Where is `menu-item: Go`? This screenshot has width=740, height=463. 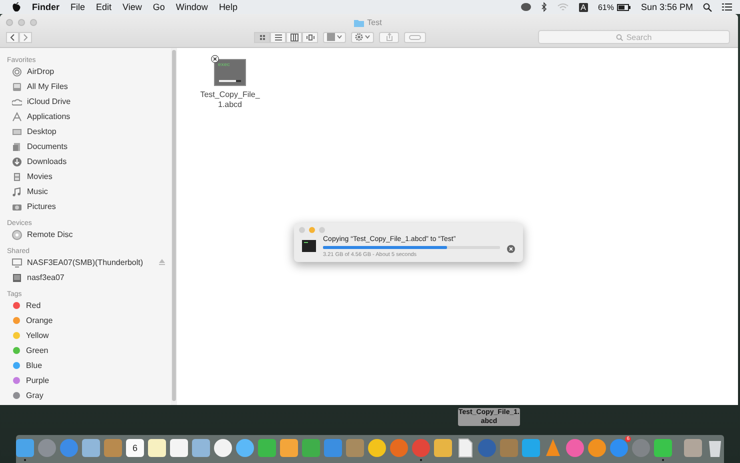
menu-item: Go is located at coordinates (158, 7).